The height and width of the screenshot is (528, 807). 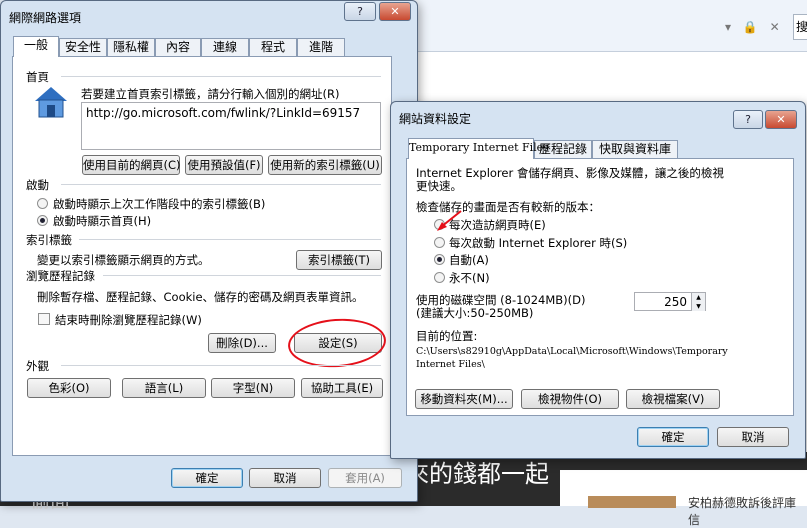 I want to click on check-never-label: 永不(N), so click(x=469, y=278).